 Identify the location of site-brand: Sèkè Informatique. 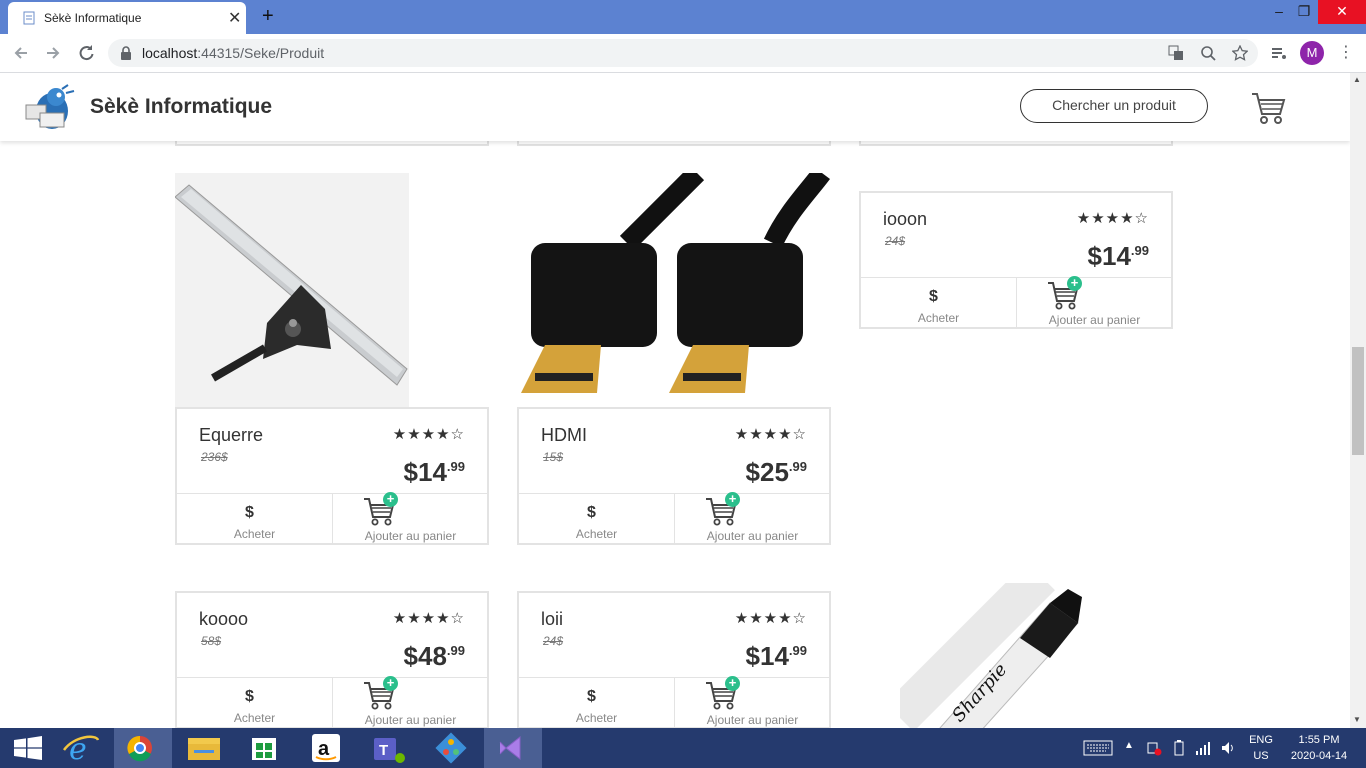
(181, 107).